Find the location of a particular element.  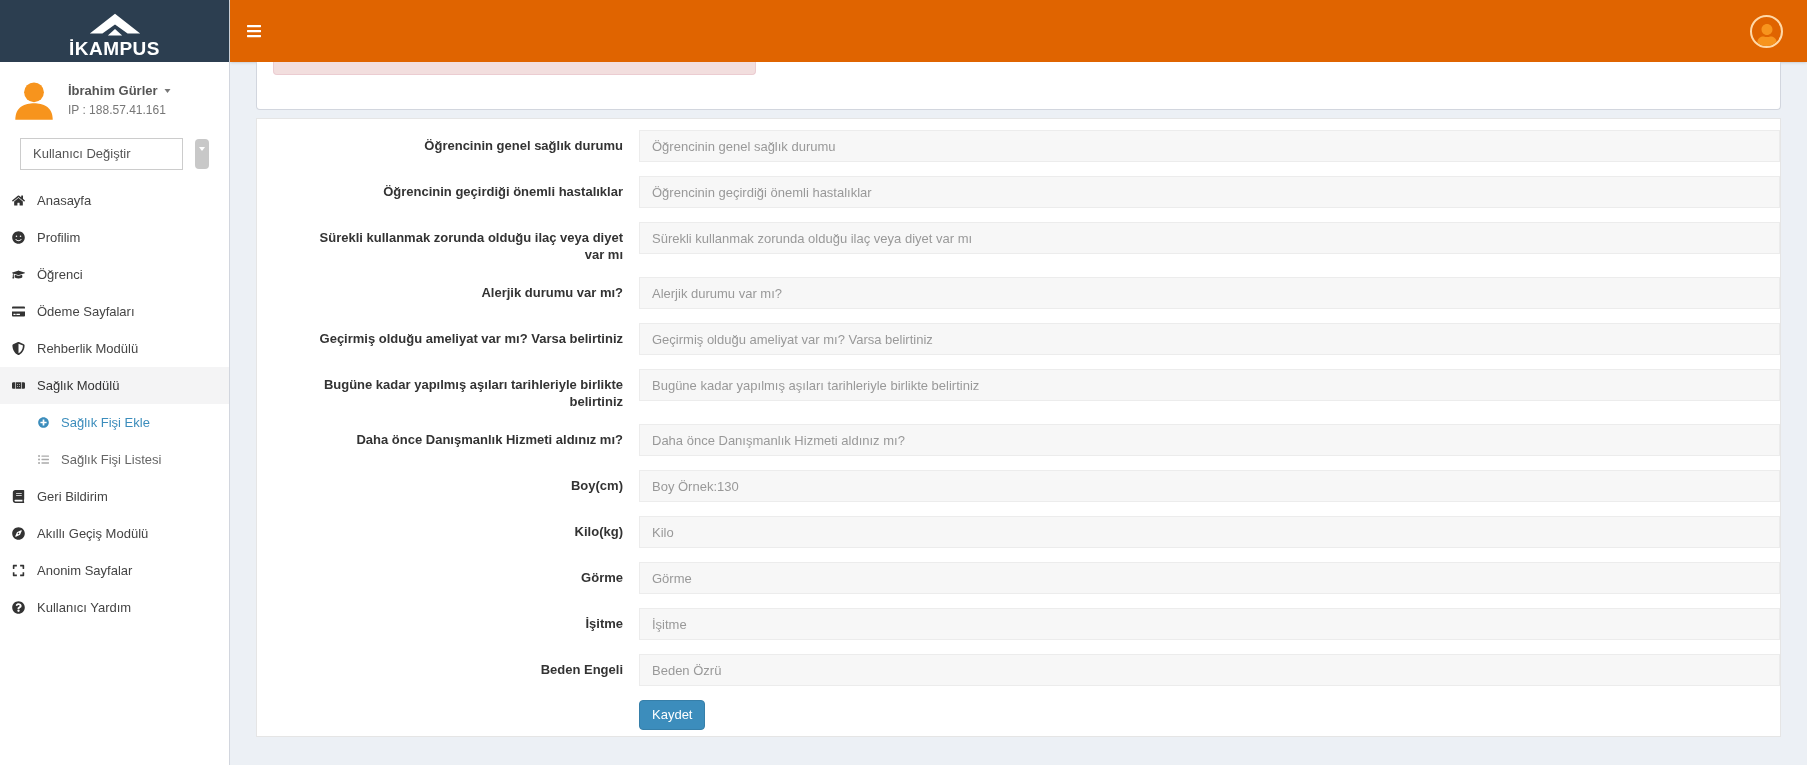

sidebar-subitem: Sağlık Fişi Ekle is located at coordinates (114, 422).